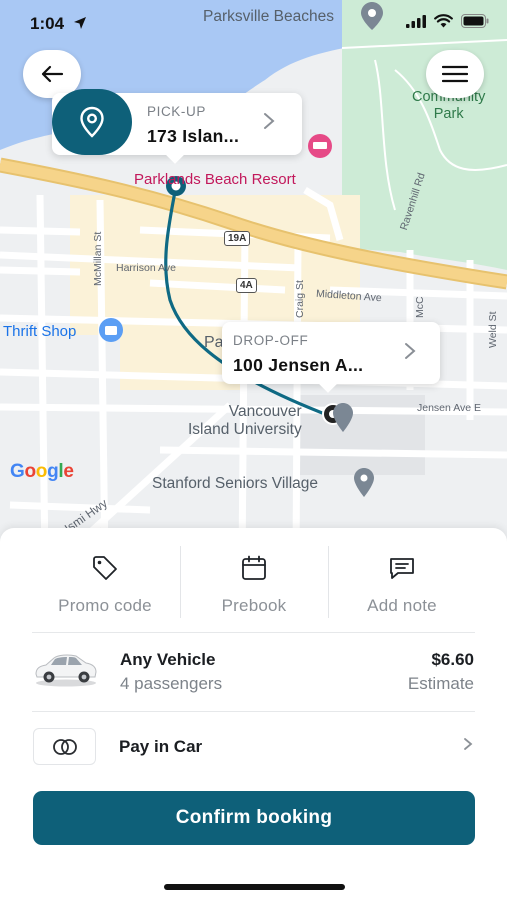 The image size is (507, 900). I want to click on location-pin-icon, so click(92, 122).